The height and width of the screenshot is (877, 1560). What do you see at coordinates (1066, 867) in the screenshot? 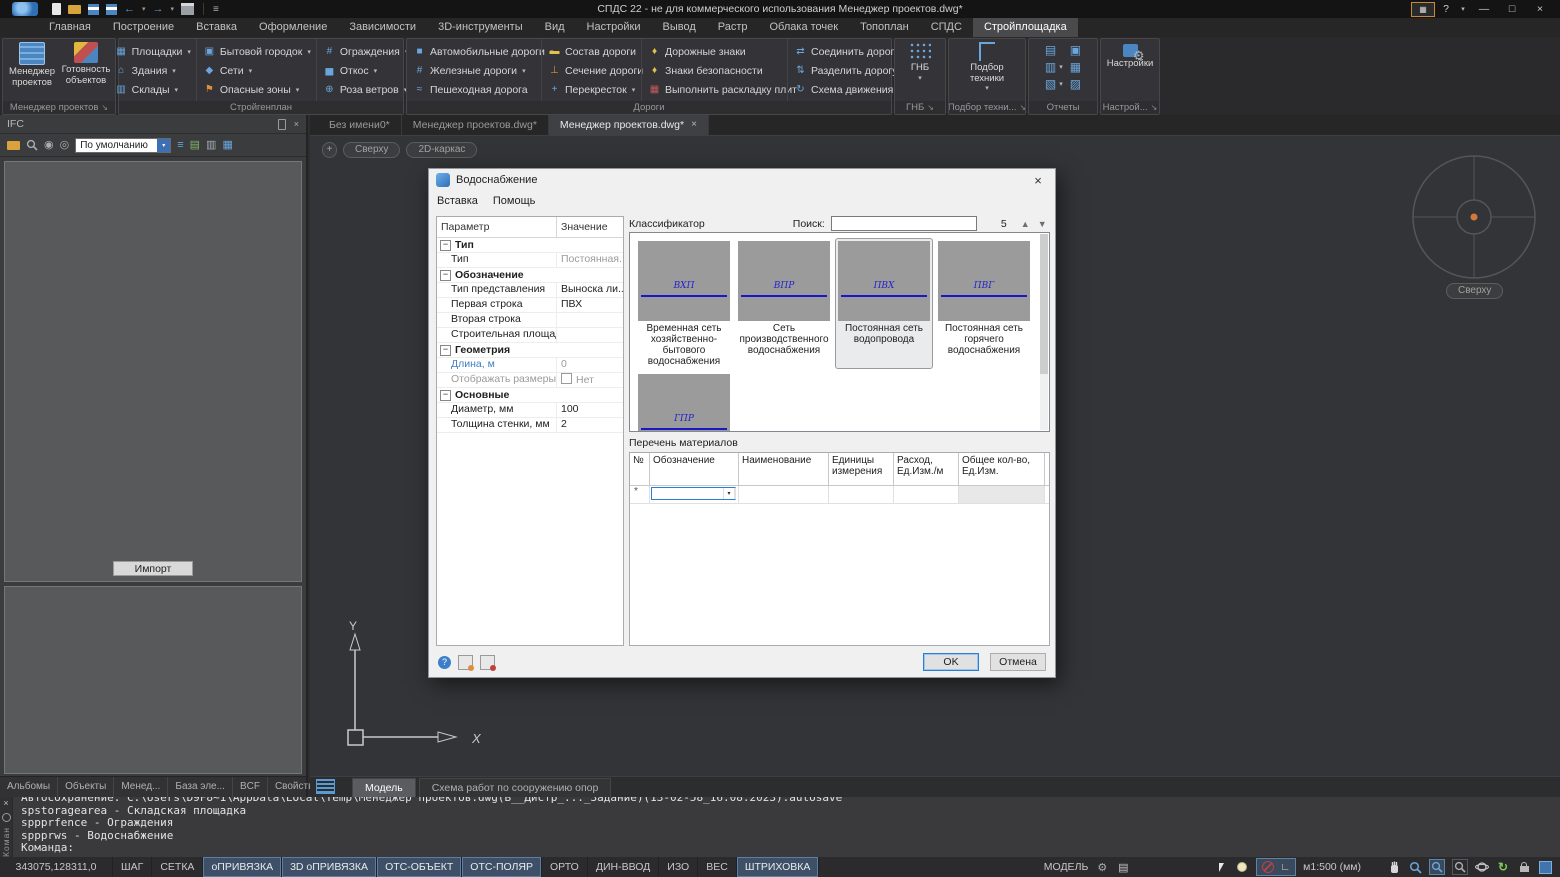
I see `model-space-label: МОДЕЛЬ` at bounding box center [1066, 867].